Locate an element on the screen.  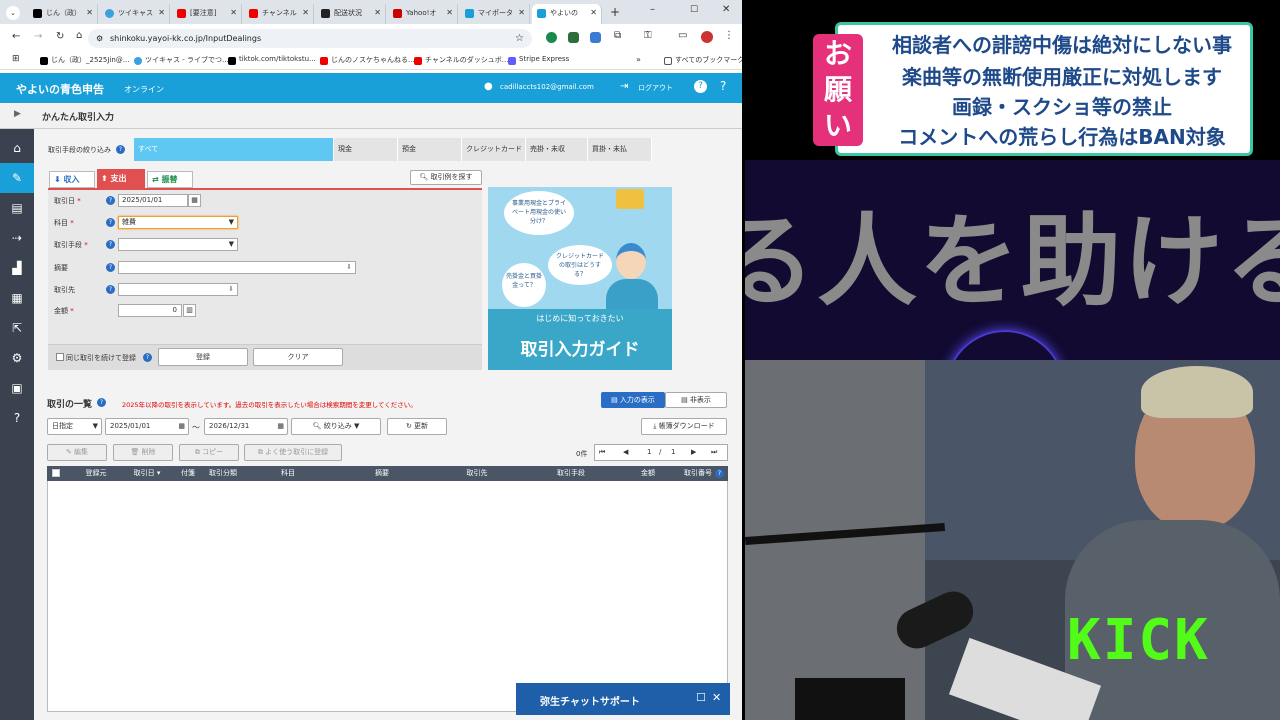
minimize-icon: – is located at coordinates (652, 9).